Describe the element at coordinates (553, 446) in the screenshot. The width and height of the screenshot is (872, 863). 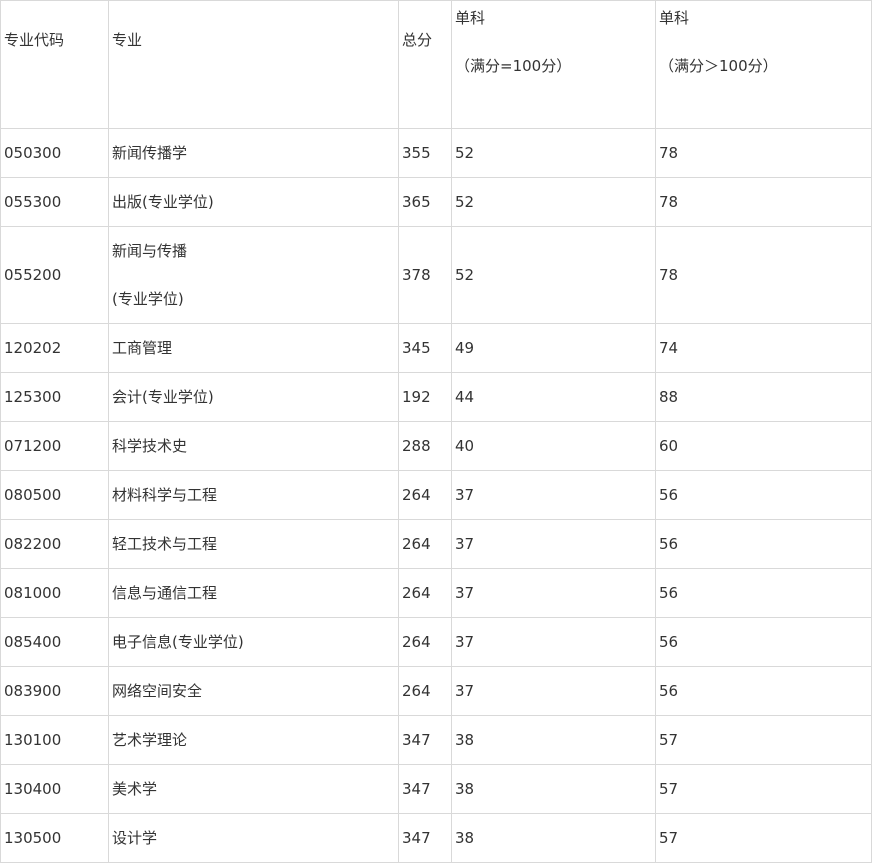
I see `cell-single-low: 40` at that location.